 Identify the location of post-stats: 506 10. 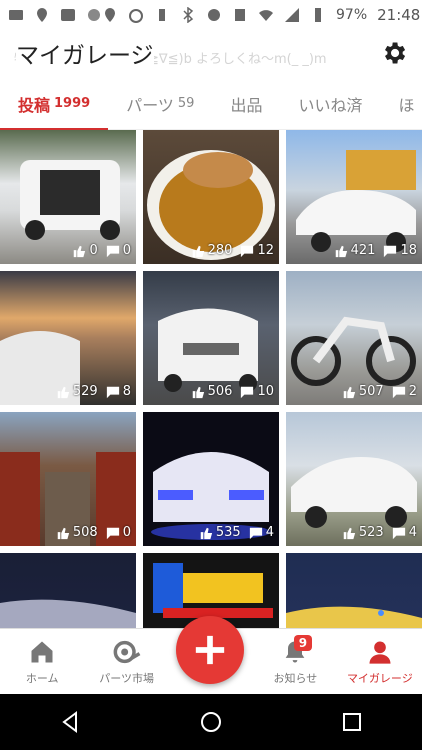
(232, 391).